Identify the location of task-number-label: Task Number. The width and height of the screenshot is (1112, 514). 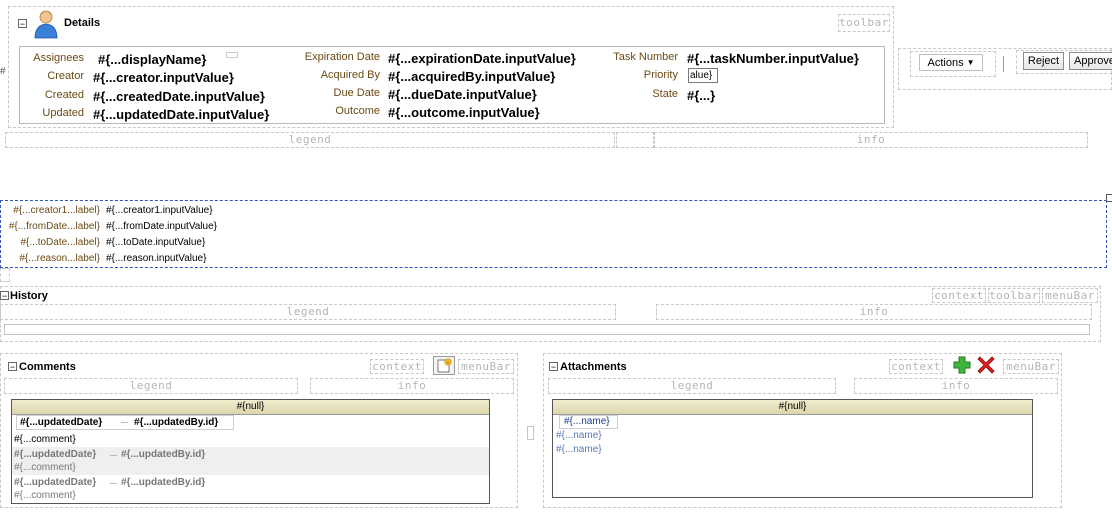
(645, 57).